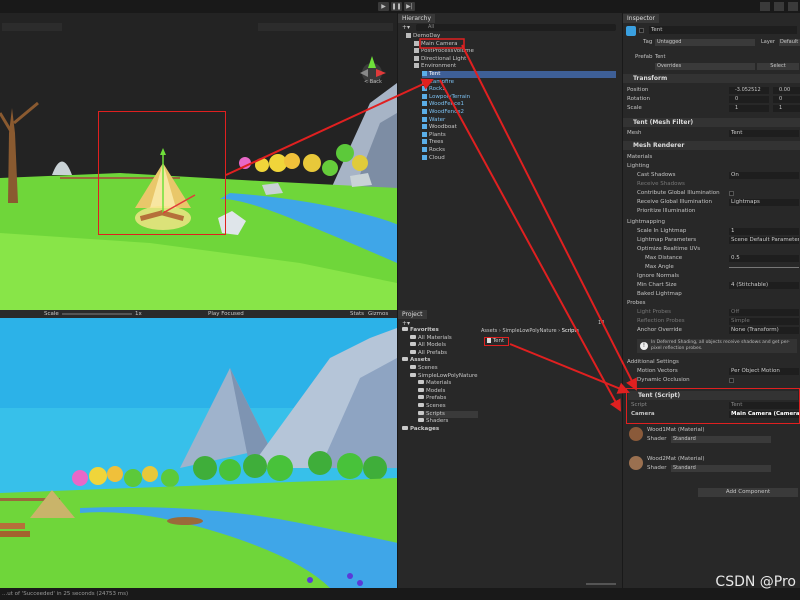 The width and height of the screenshot is (800, 600). I want to click on overrides-dropdown: Overrides, so click(705, 66).